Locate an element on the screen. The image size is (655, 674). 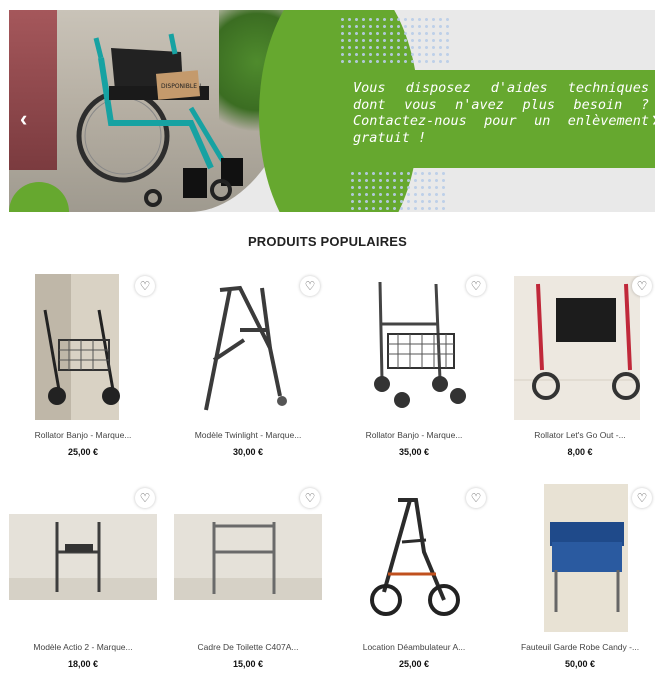
chevron-left-icon: ‹ is located at coordinates (23, 119).